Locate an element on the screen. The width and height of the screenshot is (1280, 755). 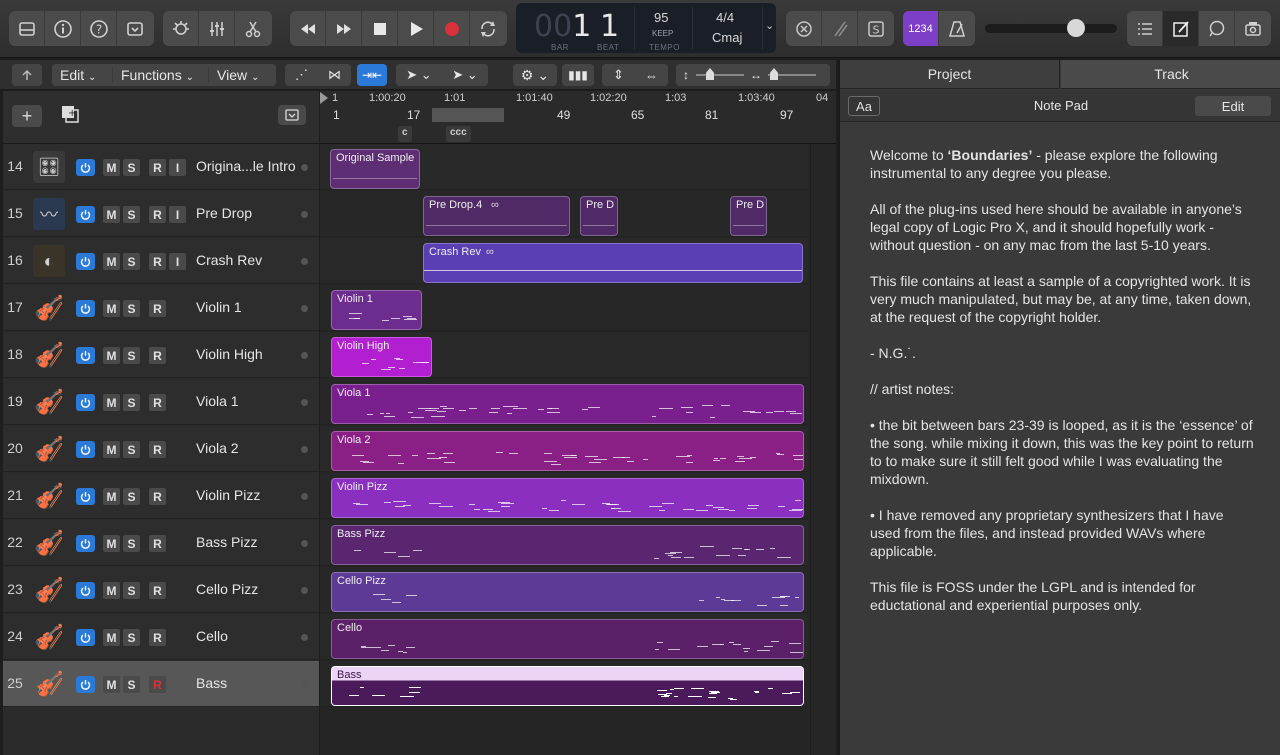
catch-button: ⇥⇤ is located at coordinates (372, 75).